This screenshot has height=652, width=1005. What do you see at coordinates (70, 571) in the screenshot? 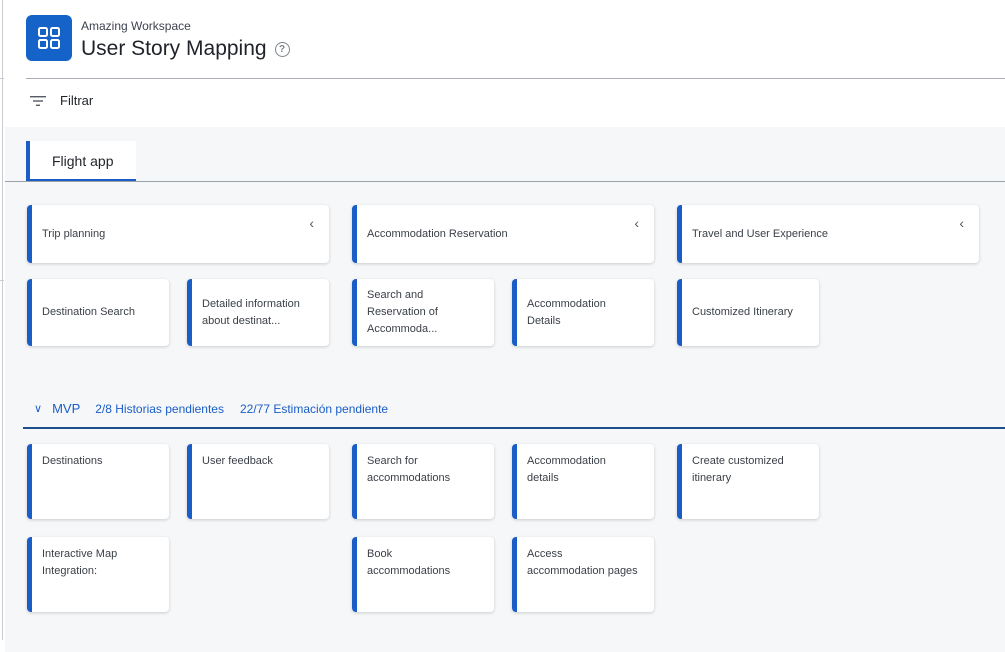
I see `story-label: Integration:` at bounding box center [70, 571].